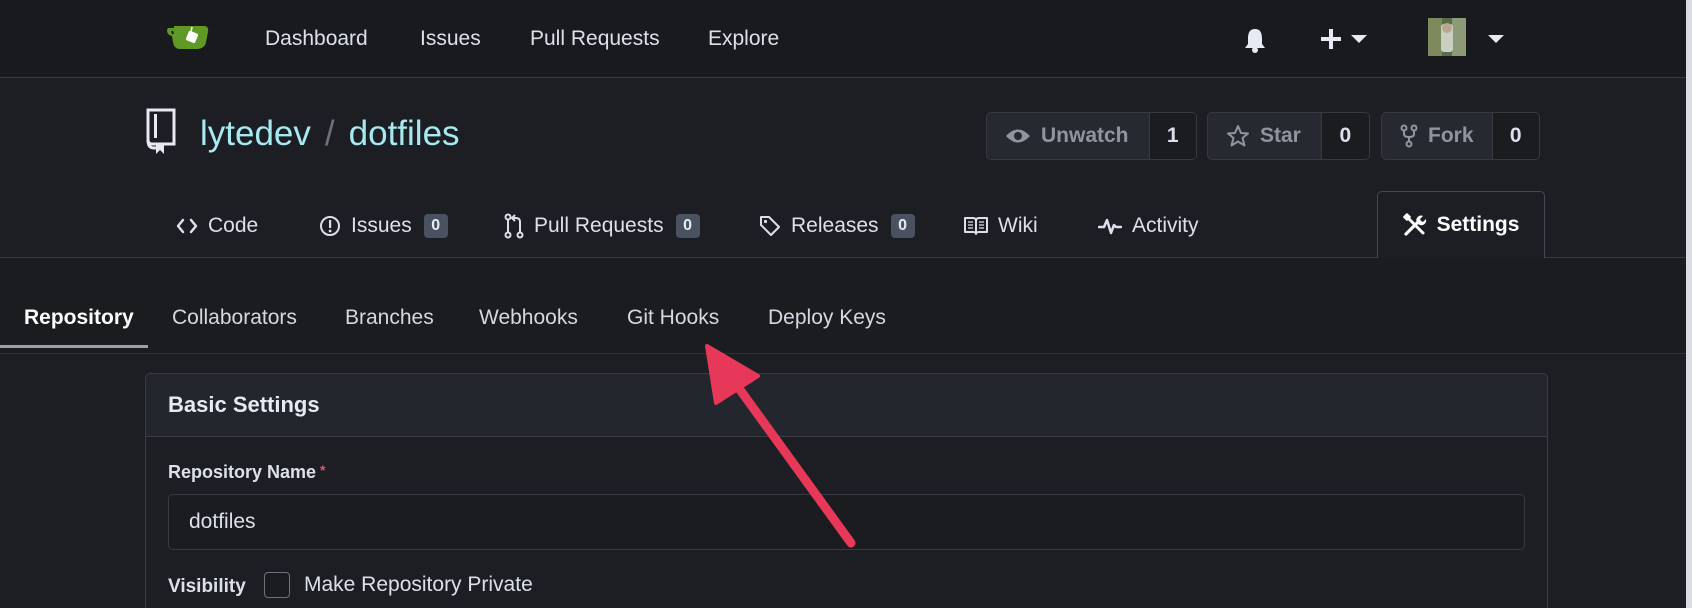  Describe the element at coordinates (1331, 39) in the screenshot. I see `plus-icon` at that location.